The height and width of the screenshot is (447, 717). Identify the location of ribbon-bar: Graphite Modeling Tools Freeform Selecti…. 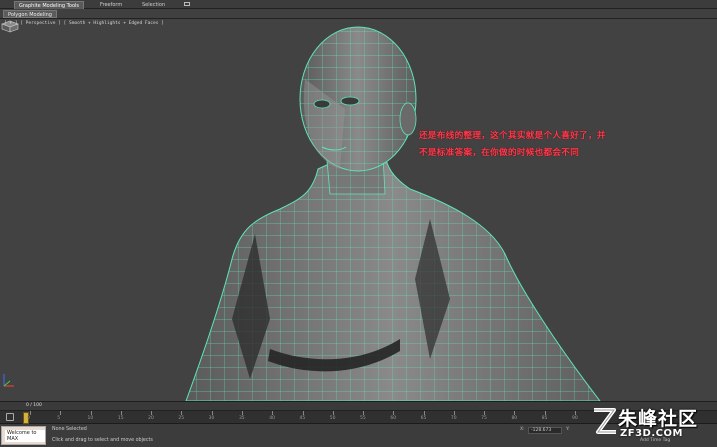
(358, 4).